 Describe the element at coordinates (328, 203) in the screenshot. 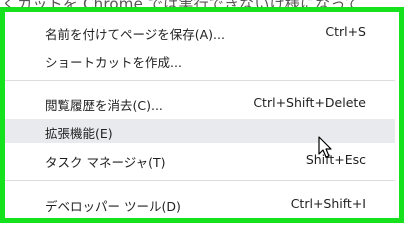

I see `menu-item-shortcut: Ctrl+Shift+I` at that location.